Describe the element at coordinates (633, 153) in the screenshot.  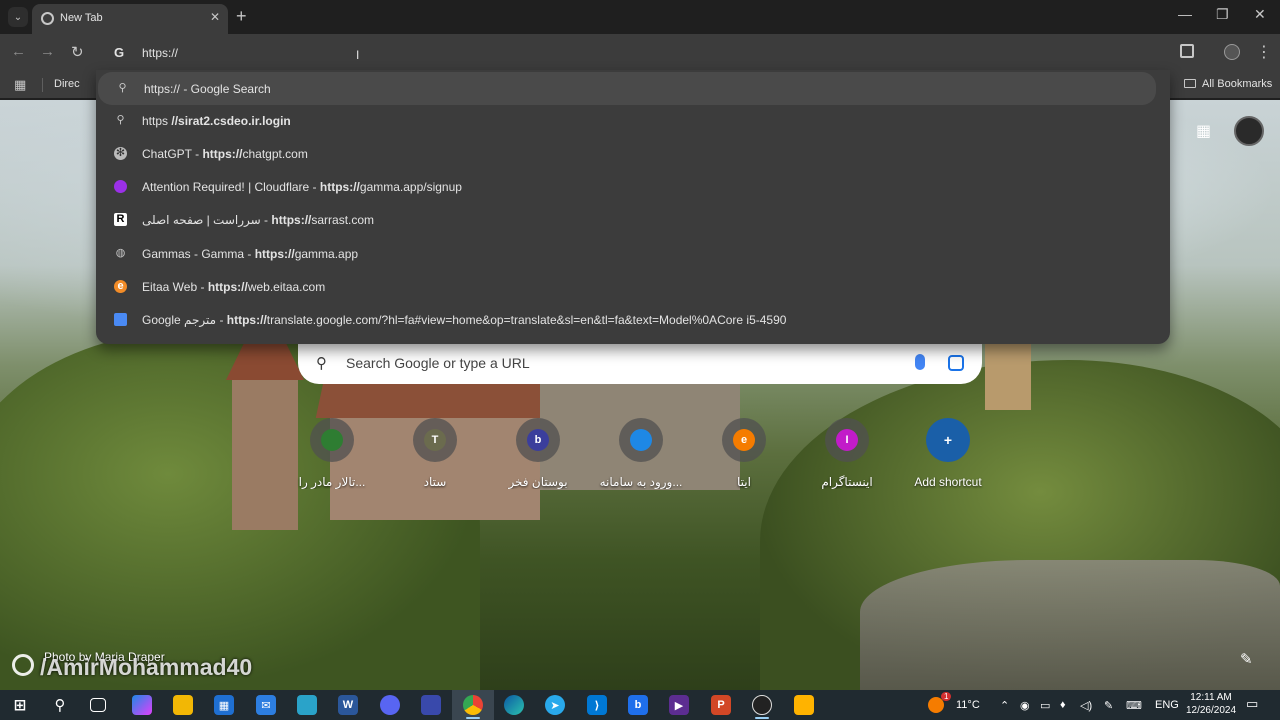
I see `suggestion-row: ✻ ChatGPT - https://chatgpt.com` at that location.